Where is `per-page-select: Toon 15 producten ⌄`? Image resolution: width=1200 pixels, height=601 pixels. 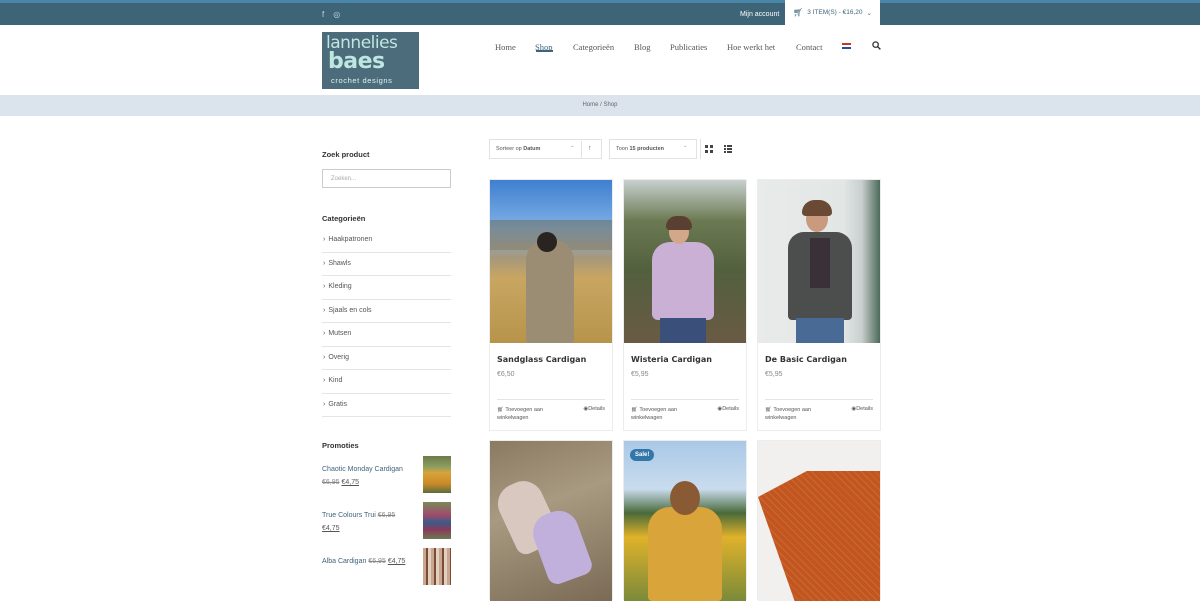
per-page-select: Toon 15 producten ⌄ is located at coordinates (653, 149).